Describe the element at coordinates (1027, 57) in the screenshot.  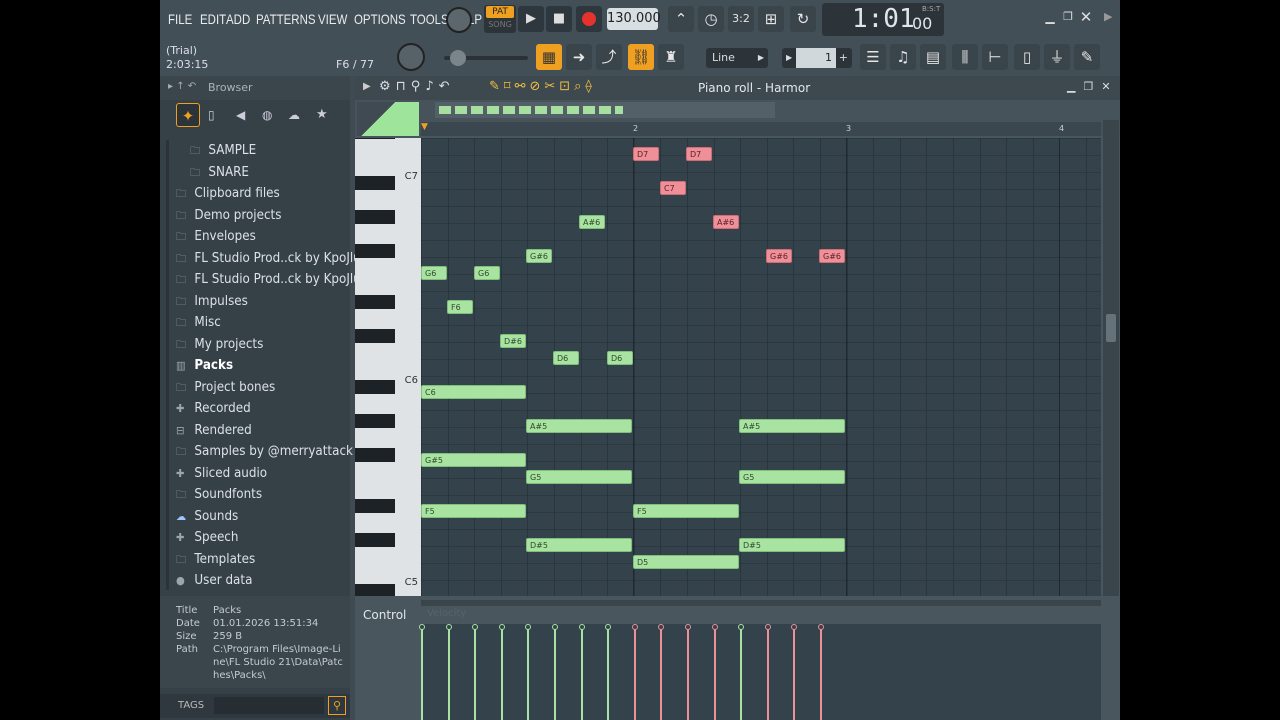
I see `file-icon: ▯` at that location.